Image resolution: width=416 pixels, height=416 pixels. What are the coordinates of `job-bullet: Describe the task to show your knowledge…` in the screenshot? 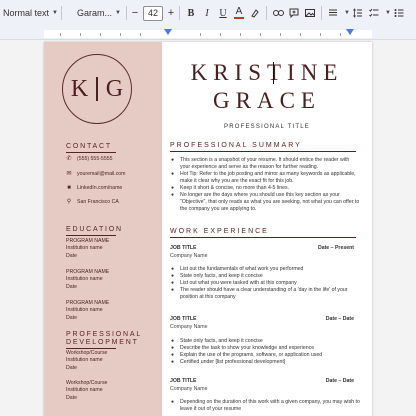 It's located at (265, 348).